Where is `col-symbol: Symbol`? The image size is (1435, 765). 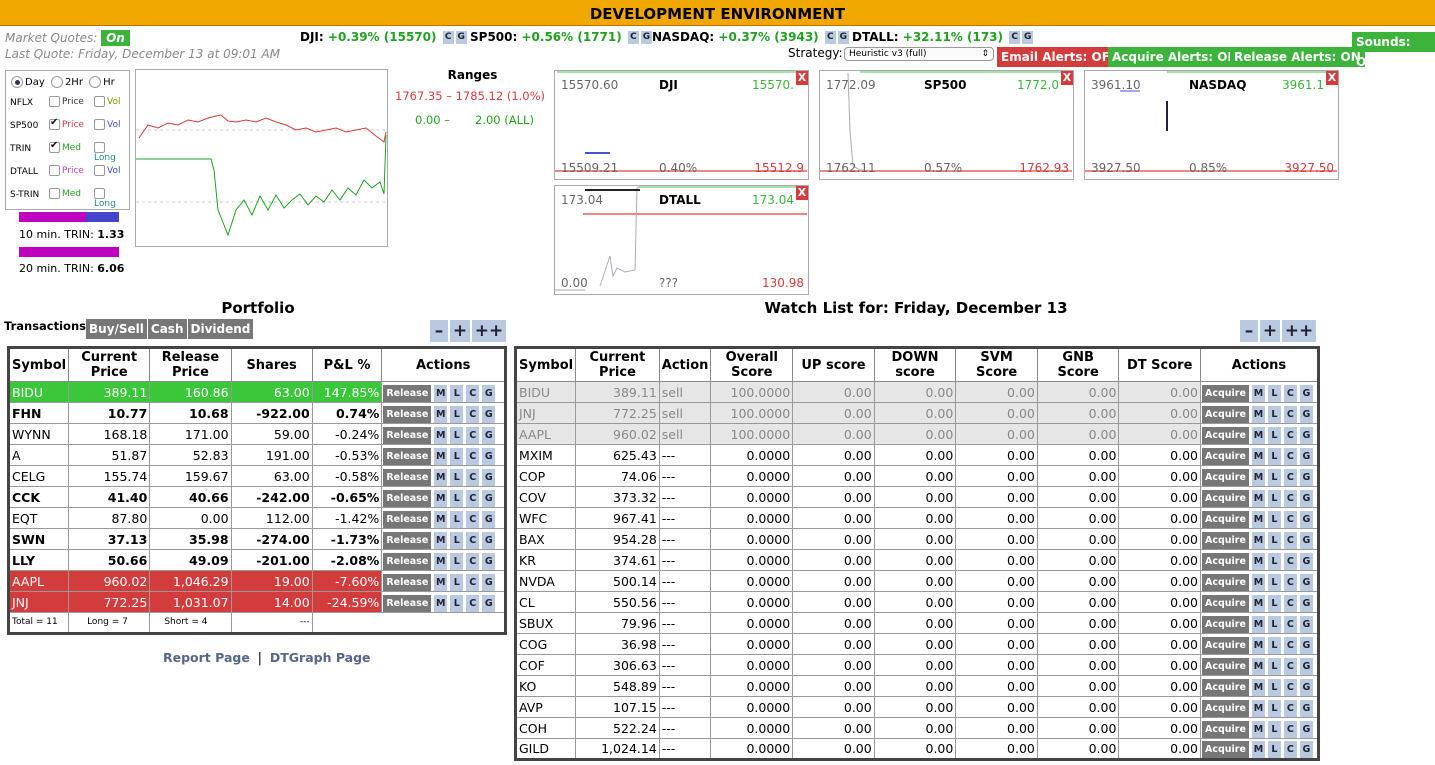 col-symbol: Symbol is located at coordinates (545, 364).